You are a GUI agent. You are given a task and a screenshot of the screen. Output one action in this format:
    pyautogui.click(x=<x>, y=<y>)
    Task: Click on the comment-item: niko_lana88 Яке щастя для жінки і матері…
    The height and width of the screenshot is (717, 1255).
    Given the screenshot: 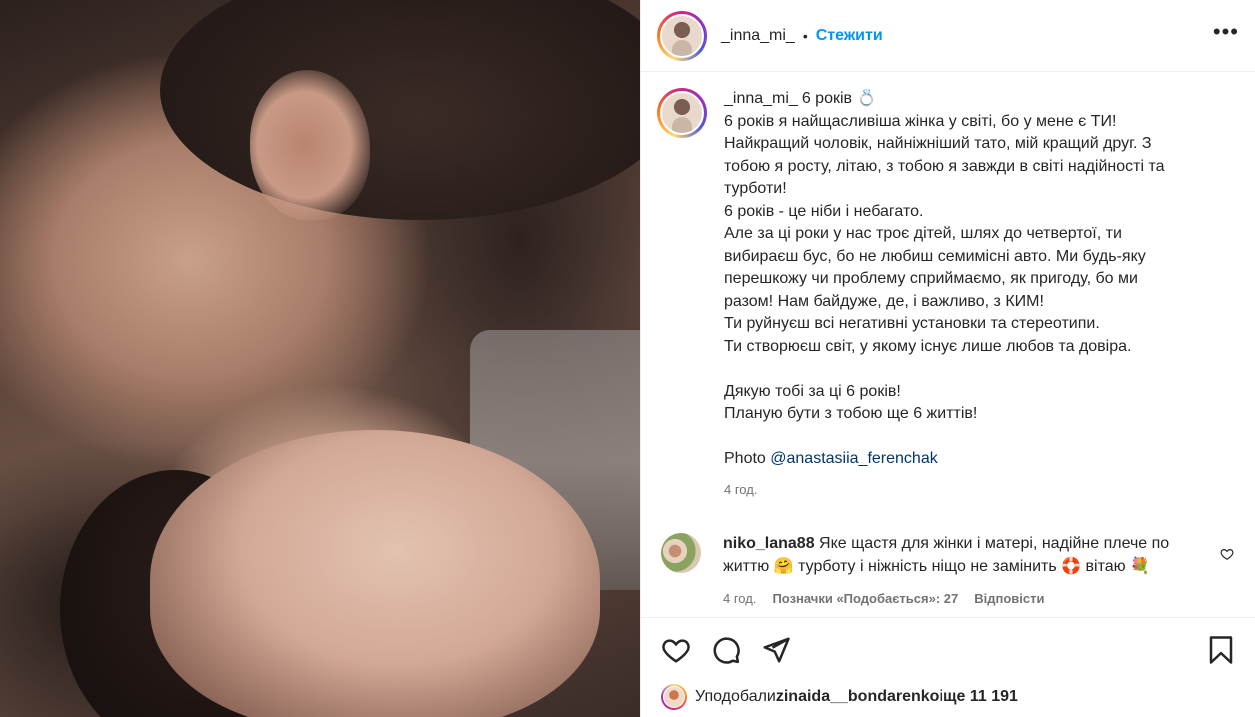 What is the action you would take?
    pyautogui.click(x=953, y=572)
    